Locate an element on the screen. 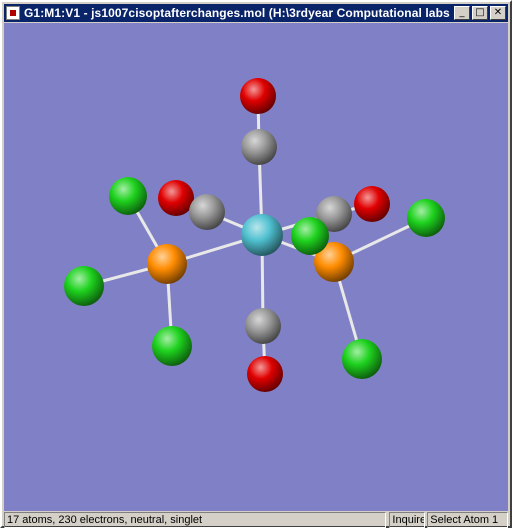  atom-Cl4 is located at coordinates (310, 236).